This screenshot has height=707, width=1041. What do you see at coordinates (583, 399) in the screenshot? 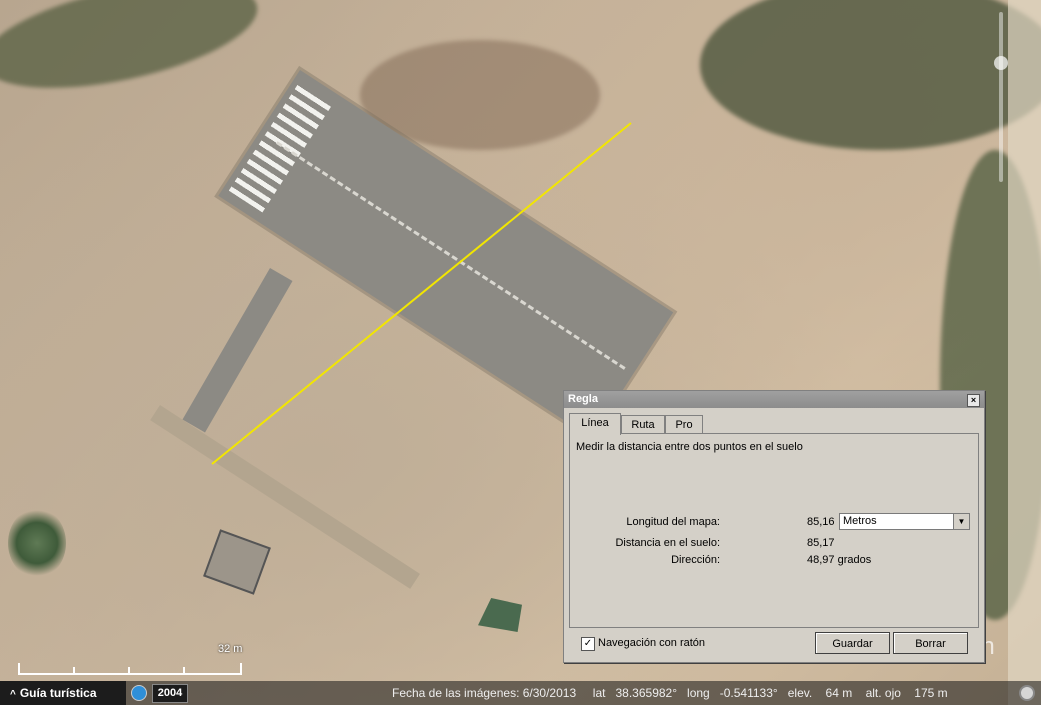
I see `ruler-title: Regla` at bounding box center [583, 399].